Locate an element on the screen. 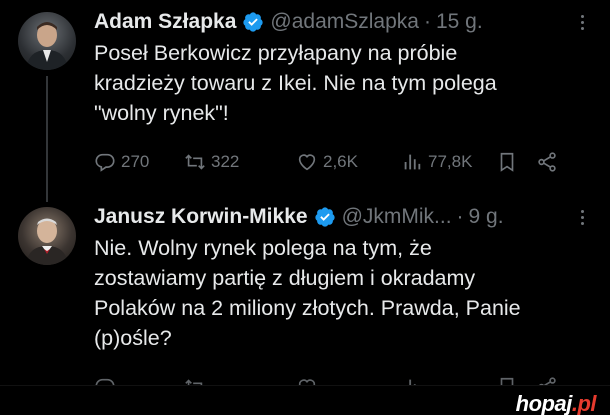  timestamp: 15 g. is located at coordinates (459, 22).